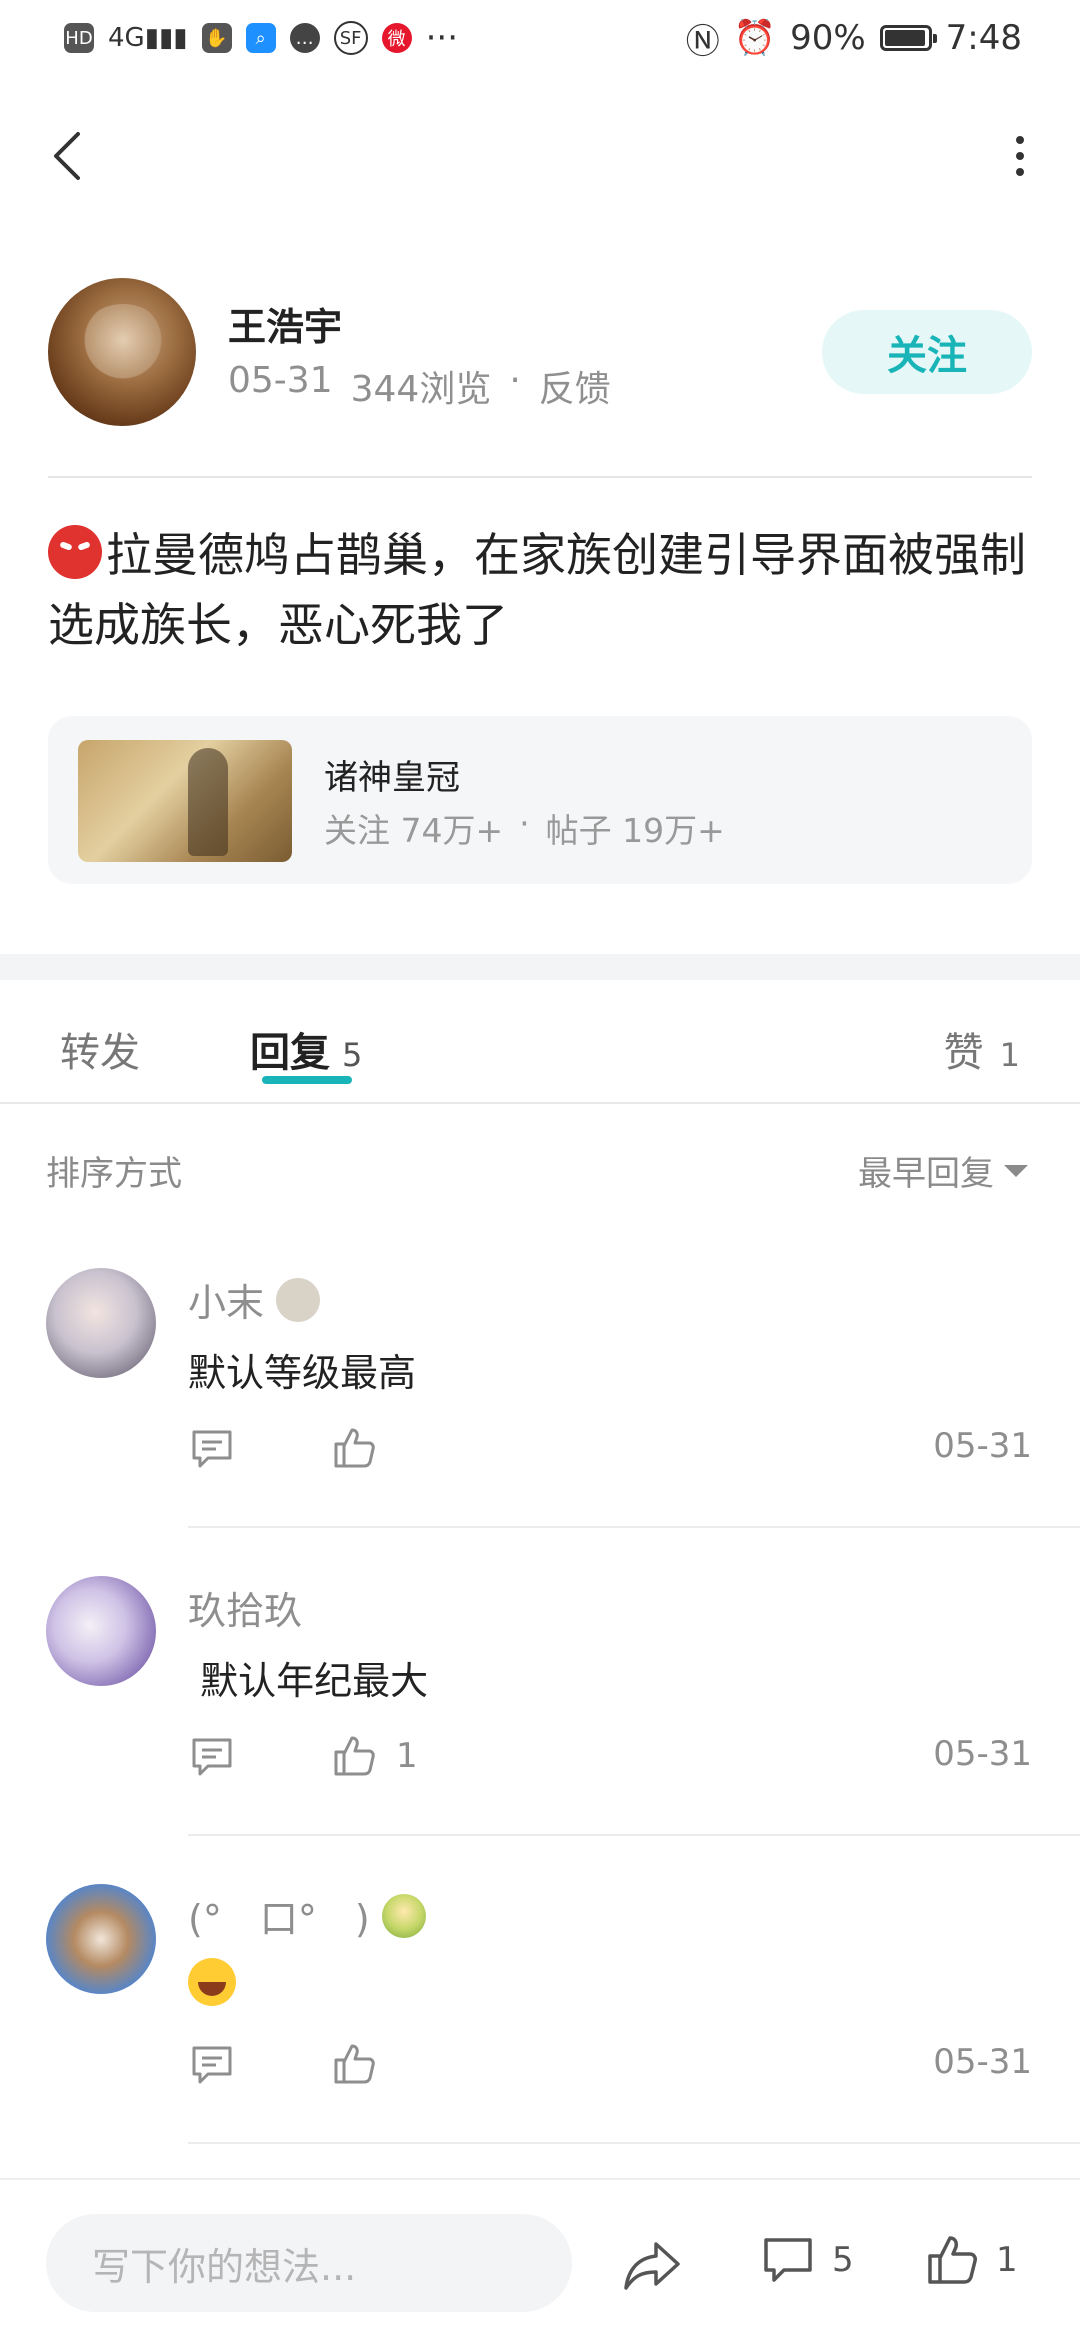 Image resolution: width=1080 pixels, height=2342 pixels. Describe the element at coordinates (540, 1170) in the screenshot. I see `sort-bar: 排序方式 最早回复` at that location.